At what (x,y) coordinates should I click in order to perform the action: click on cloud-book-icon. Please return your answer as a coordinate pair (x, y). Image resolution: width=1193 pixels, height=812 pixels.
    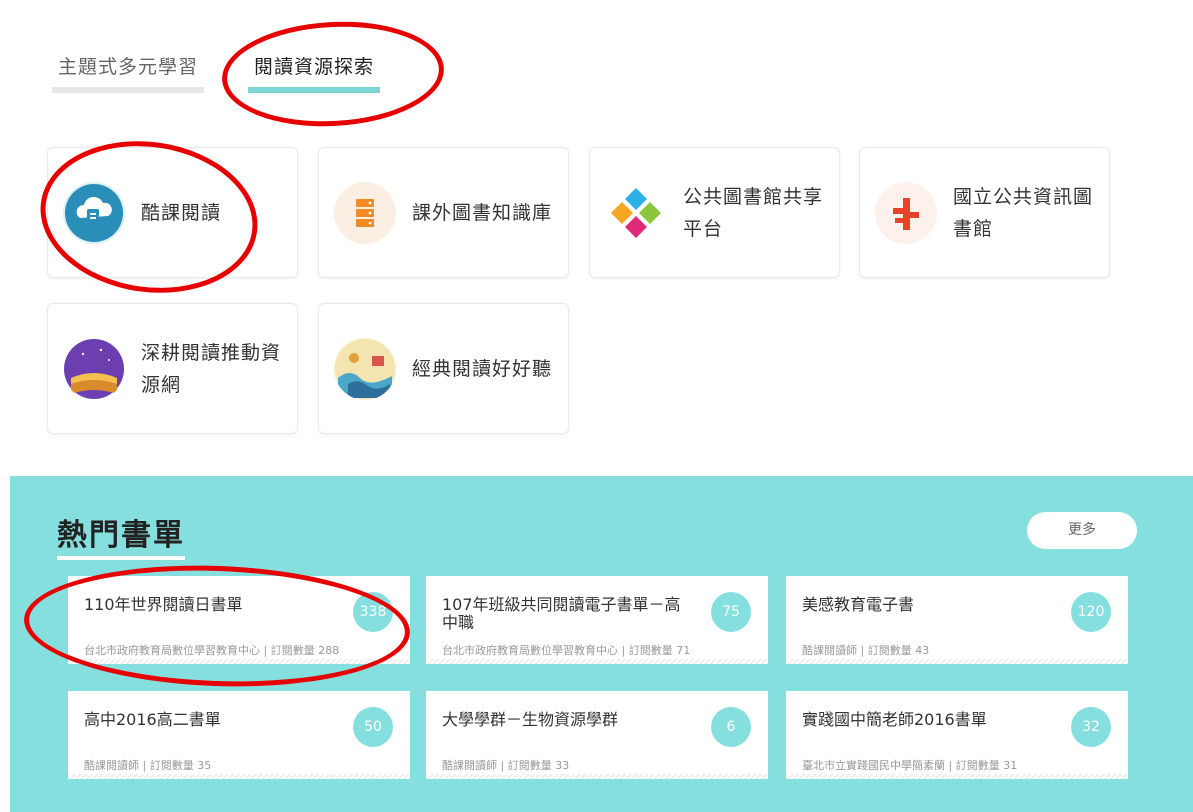
    Looking at the image, I should click on (94, 212).